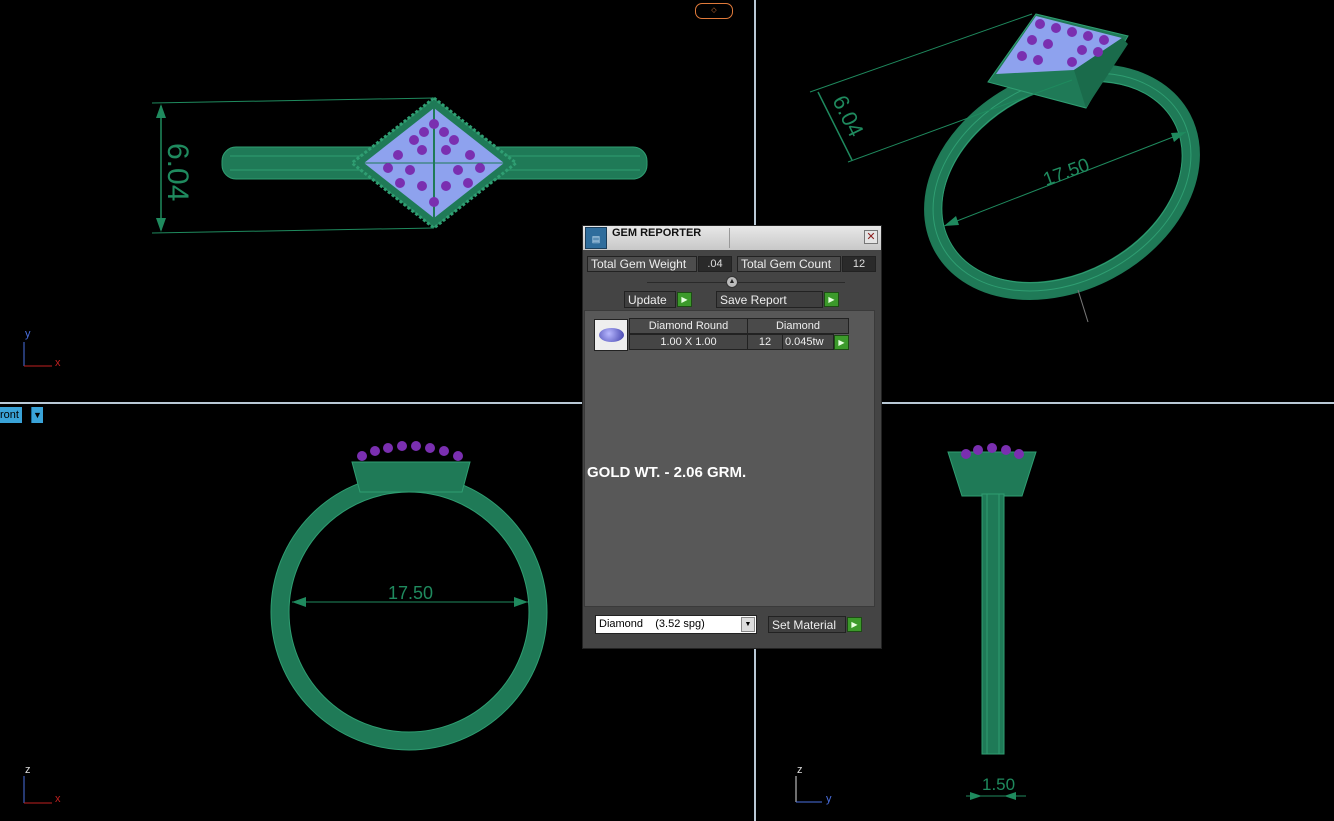 This screenshot has height=821, width=1334. I want to click on total-gem-count-value: 12, so click(859, 264).